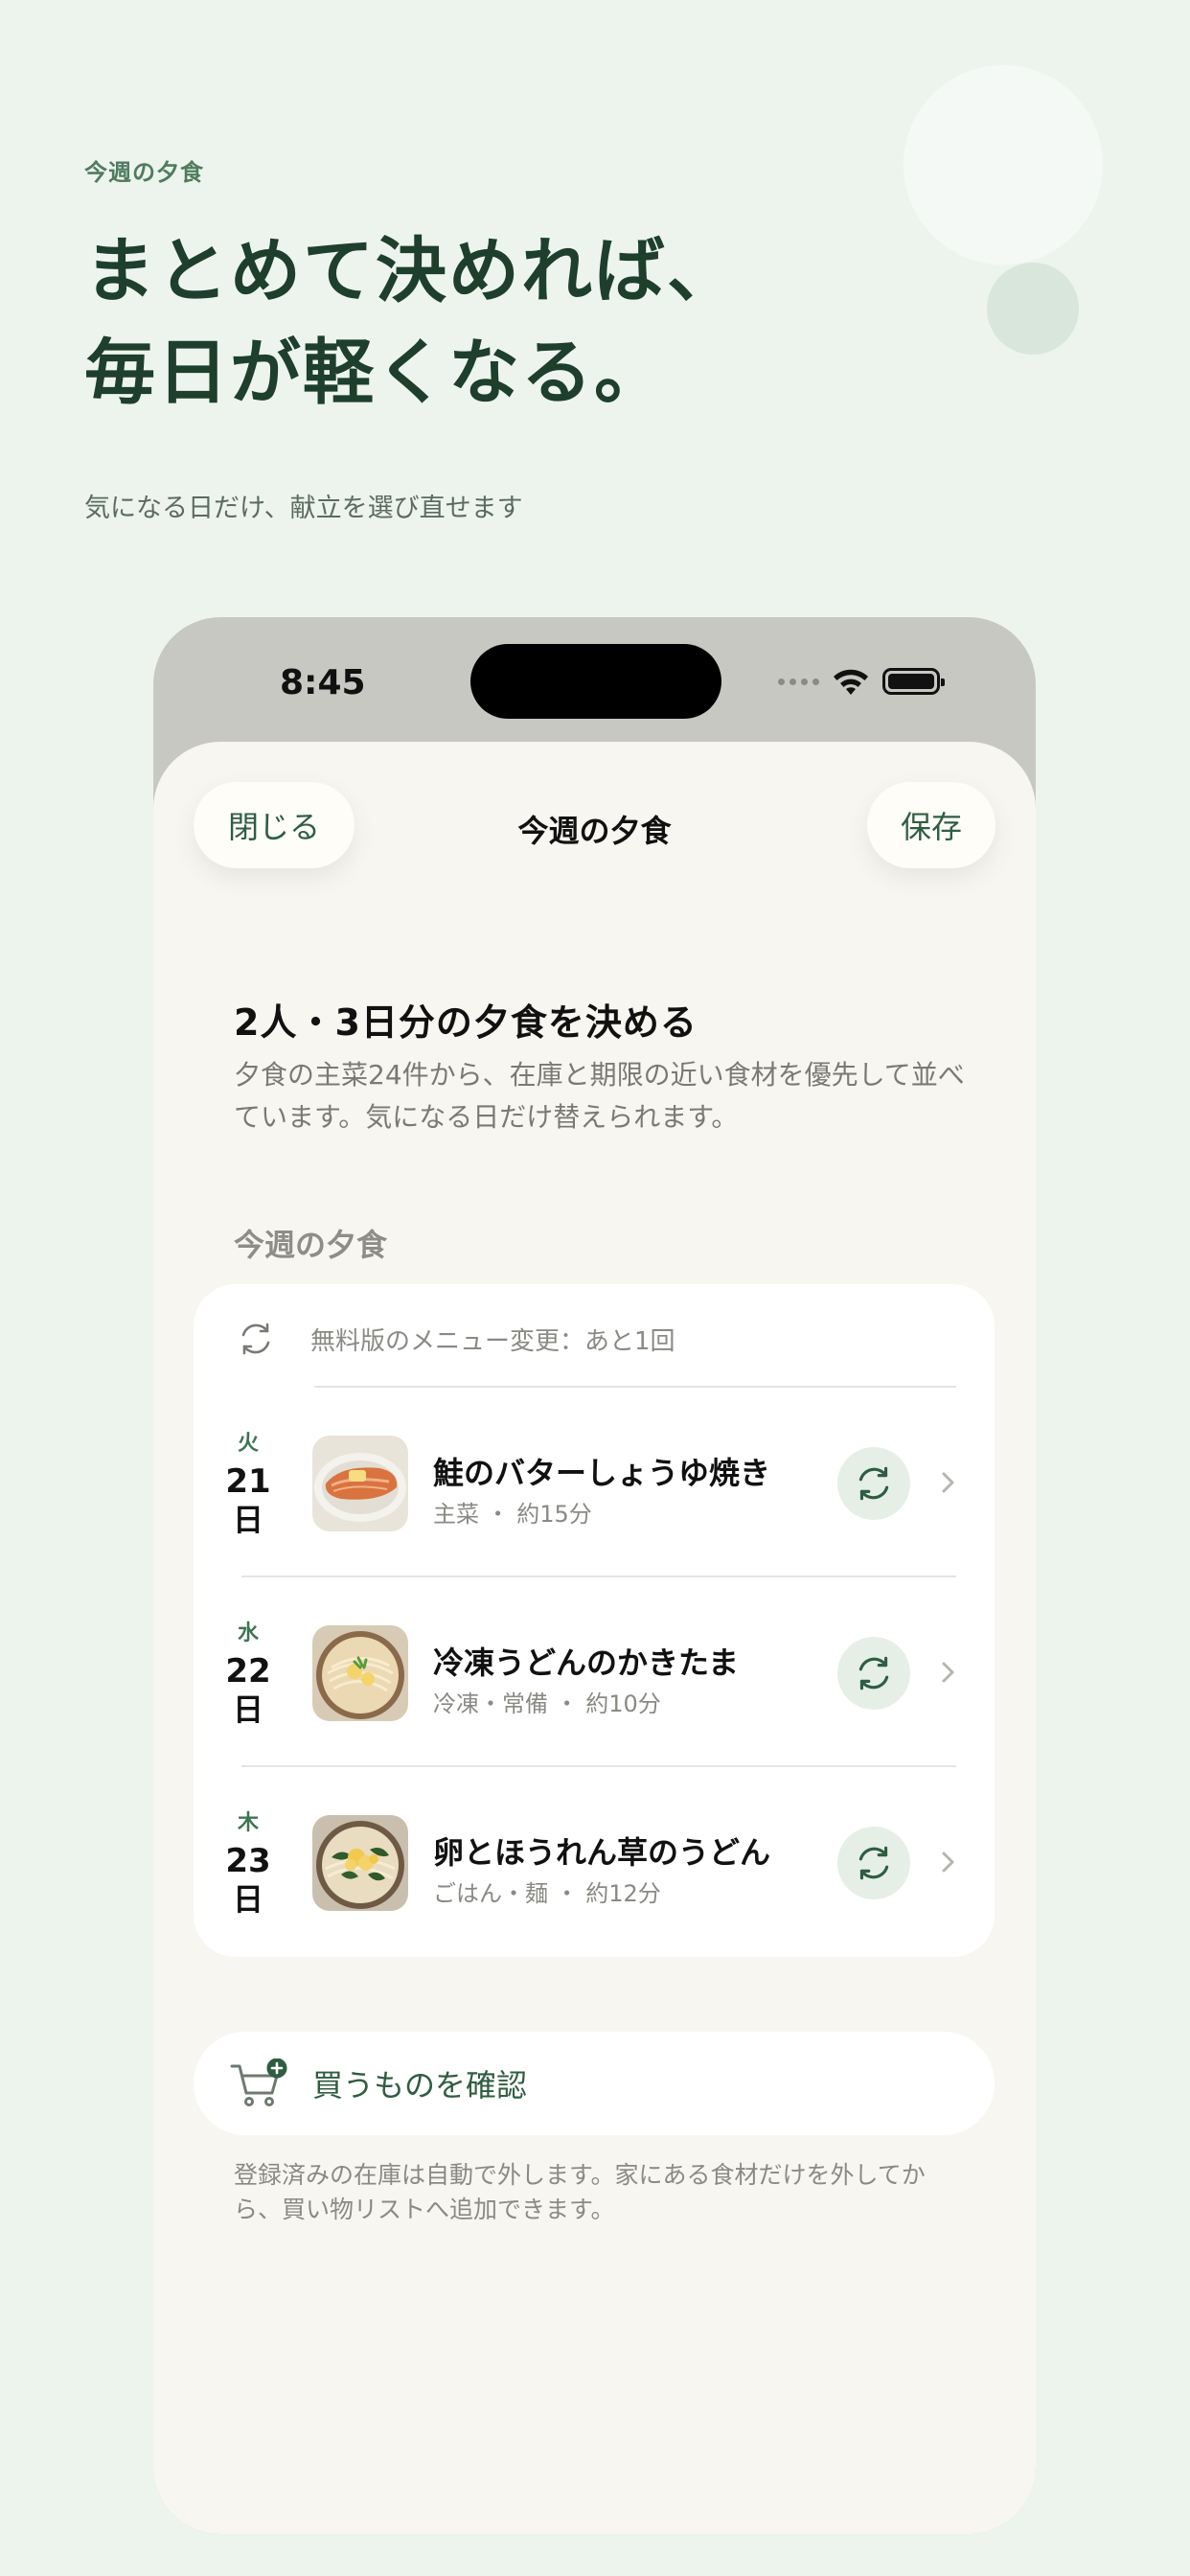 The width and height of the screenshot is (1190, 2576). I want to click on status-time: 8:45, so click(323, 682).